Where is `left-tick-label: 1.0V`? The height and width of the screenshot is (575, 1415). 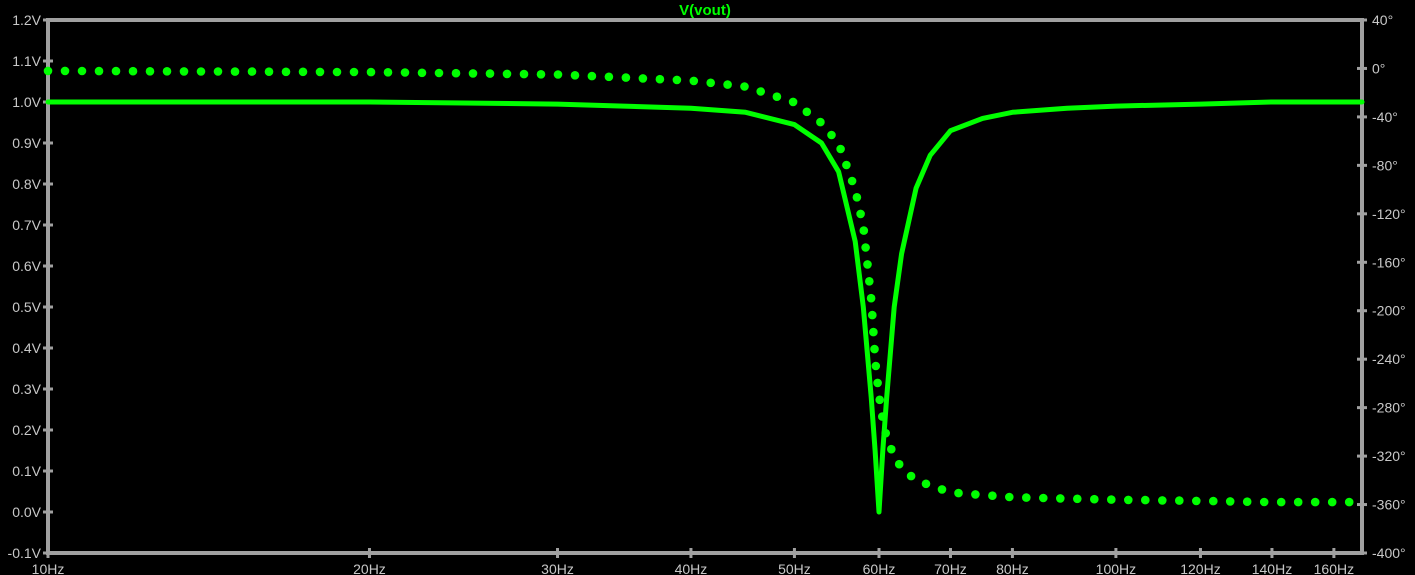
left-tick-label: 1.0V is located at coordinates (26, 102).